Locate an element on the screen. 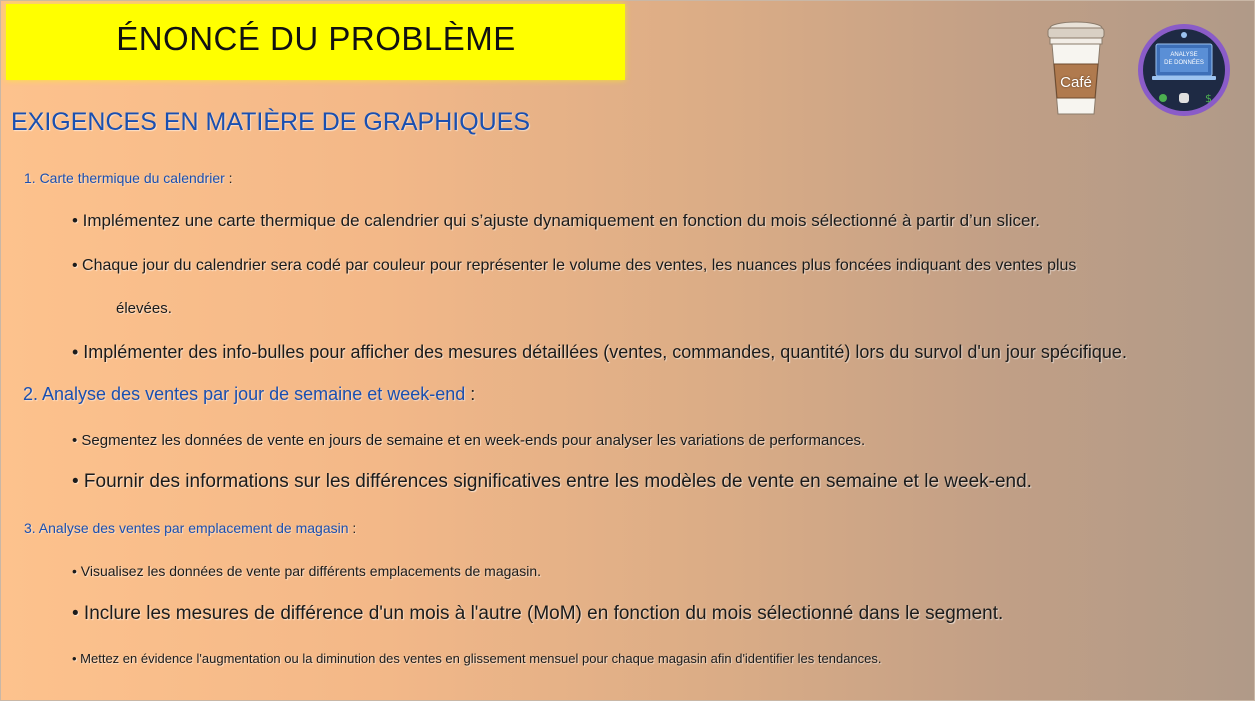 The image size is (1255, 701). page-title: ÉNONCÉ DU PROBLÈME is located at coordinates (316, 38).